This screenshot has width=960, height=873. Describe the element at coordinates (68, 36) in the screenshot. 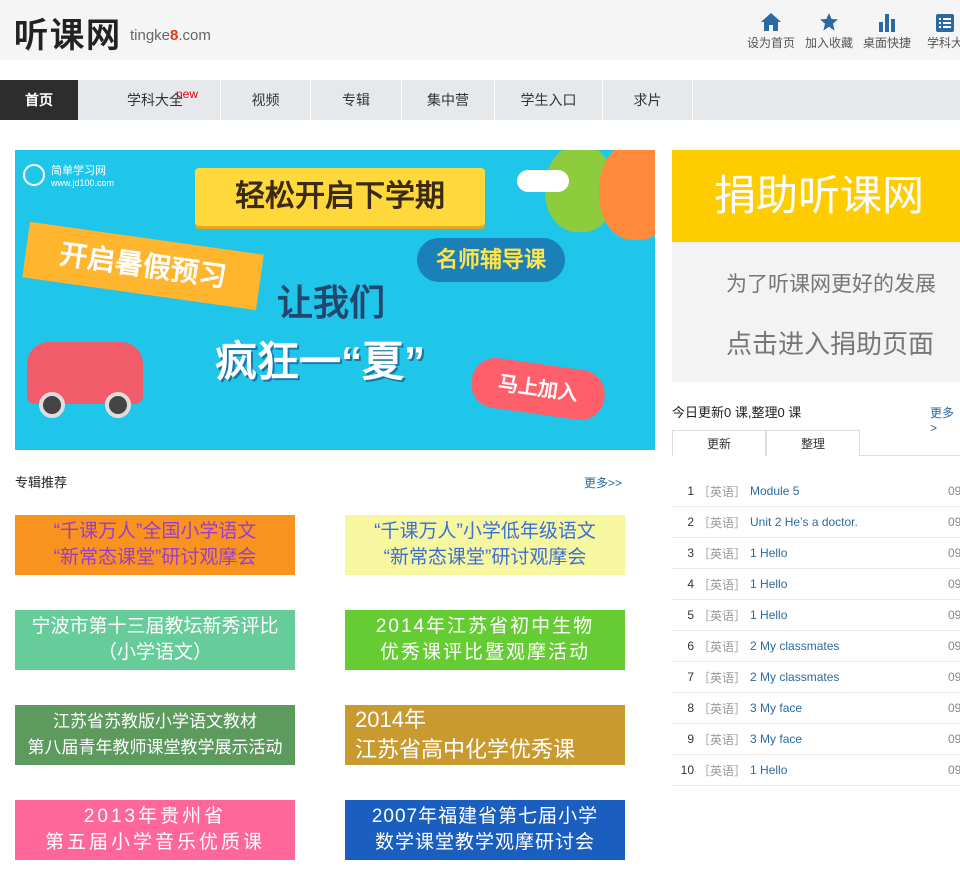

I see `logo-text-cn: 听课网` at that location.